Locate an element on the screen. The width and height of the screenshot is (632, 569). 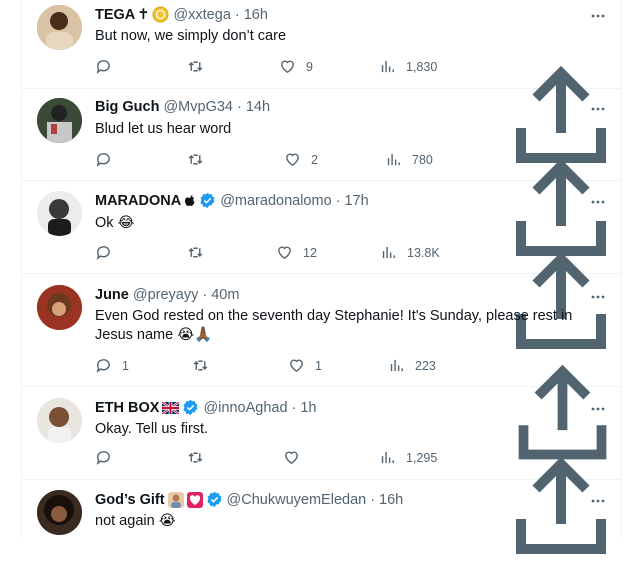
author-handle: @xxtega is located at coordinates (201, 15).